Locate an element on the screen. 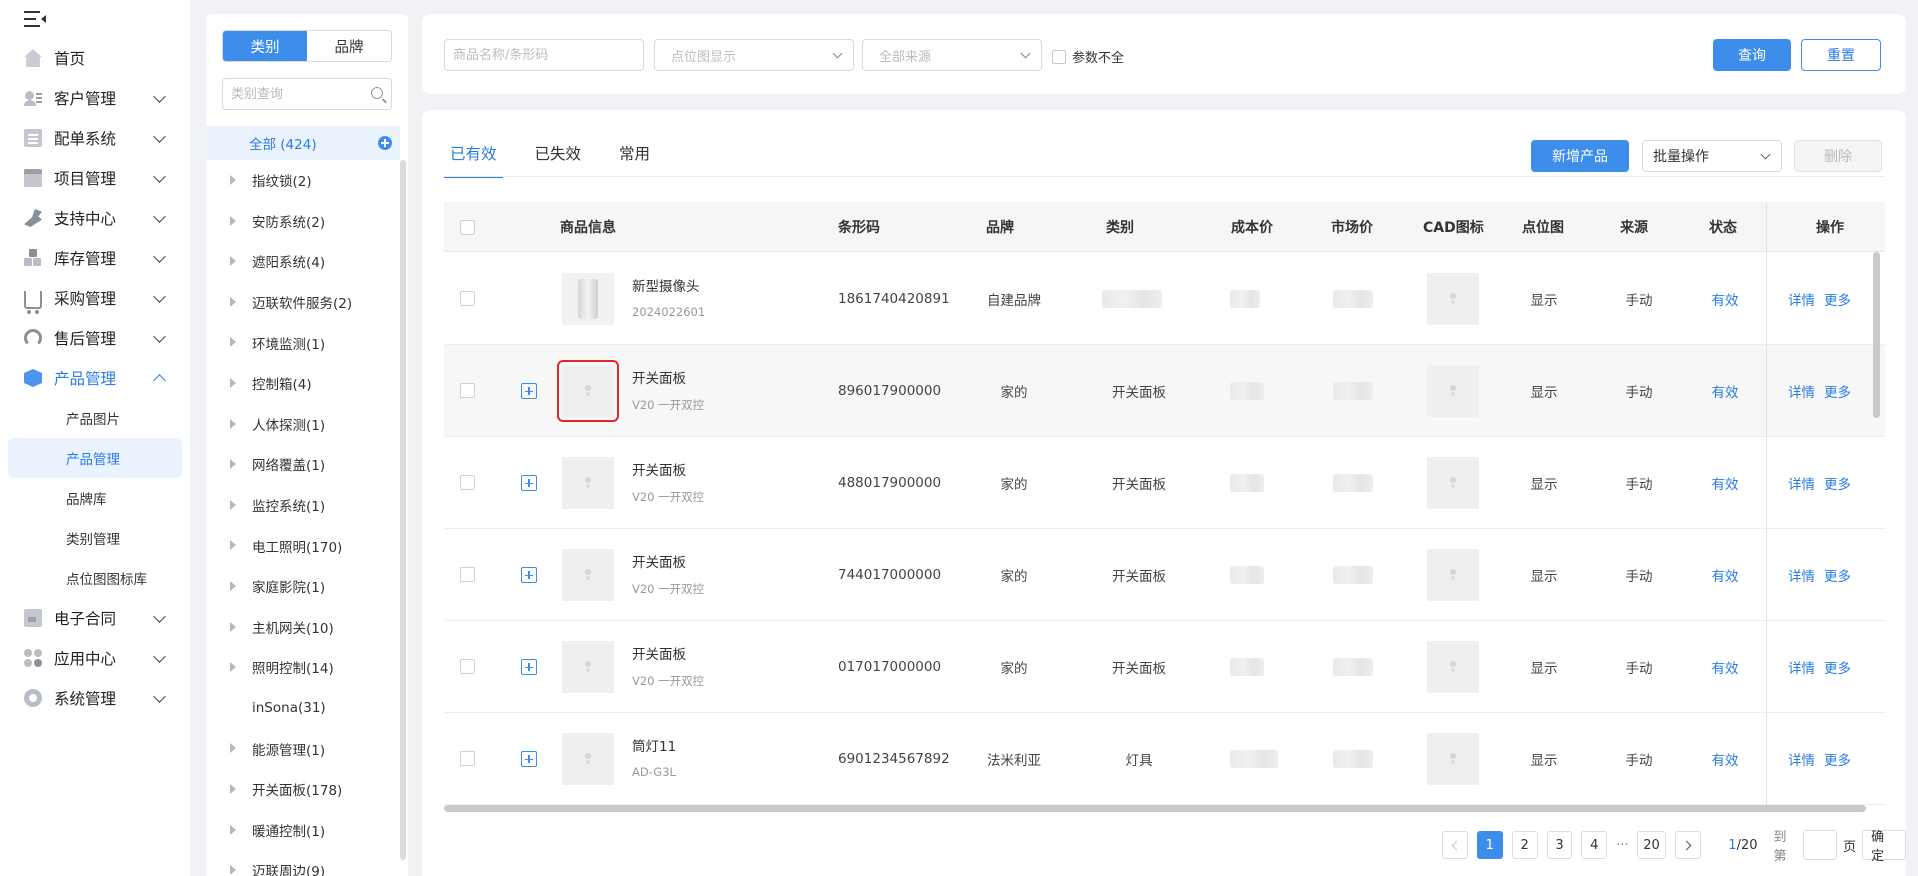  table-vertical-scrollbar is located at coordinates (1876, 335).